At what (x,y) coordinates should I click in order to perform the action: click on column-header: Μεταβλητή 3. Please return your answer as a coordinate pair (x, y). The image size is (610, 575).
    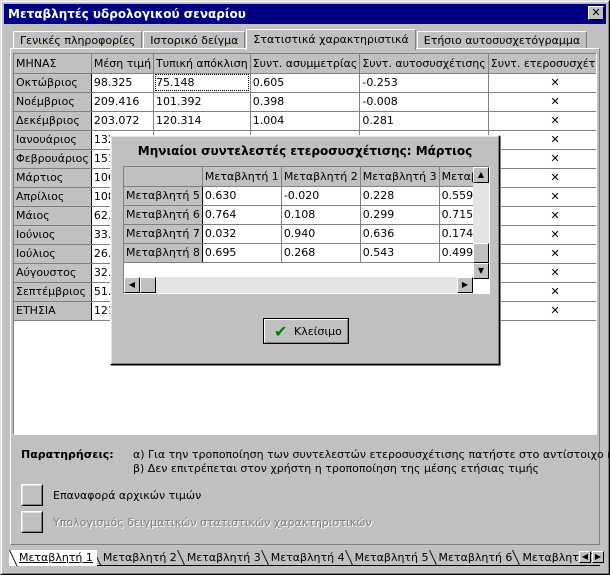
    Looking at the image, I should click on (400, 177).